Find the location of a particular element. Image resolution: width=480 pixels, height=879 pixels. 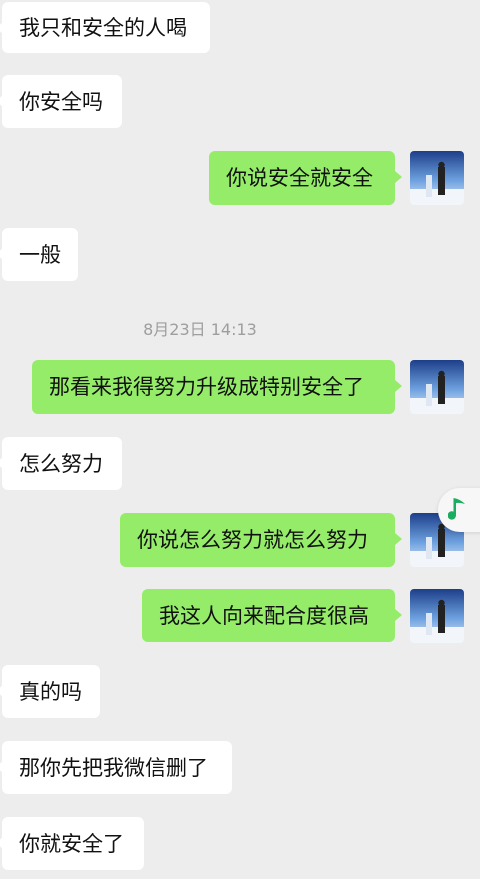

message-text: 那看来我得努力升级成特别安全了 is located at coordinates (206, 387).